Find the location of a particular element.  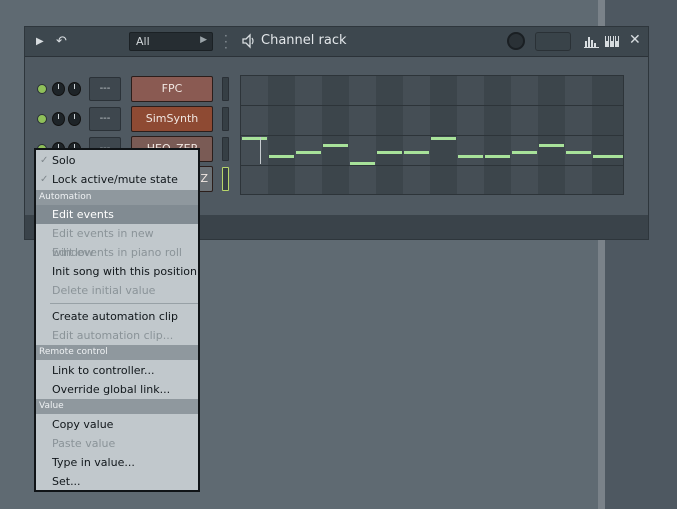

menu-item-paste-value: Paste value is located at coordinates (117, 443).